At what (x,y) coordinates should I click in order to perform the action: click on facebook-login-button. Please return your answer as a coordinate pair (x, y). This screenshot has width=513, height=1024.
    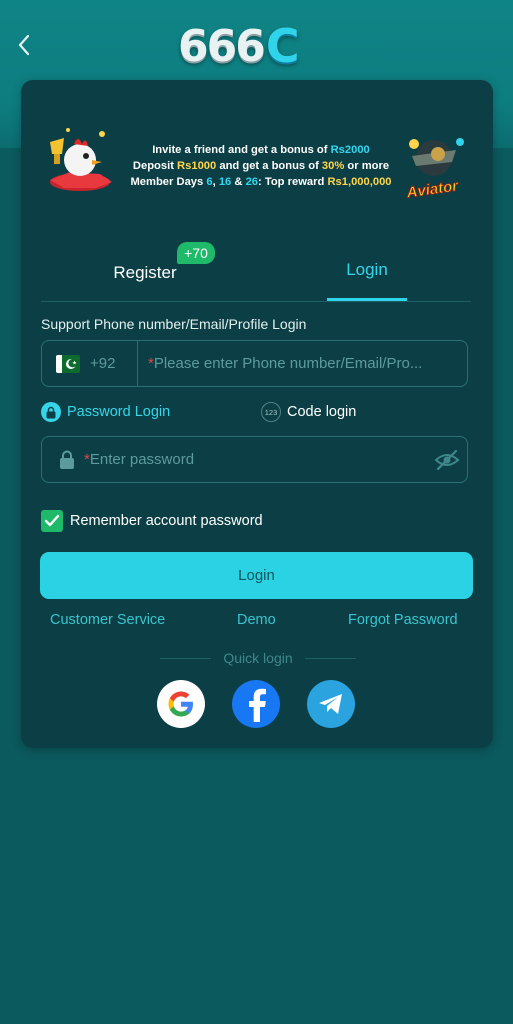
    Looking at the image, I should click on (256, 704).